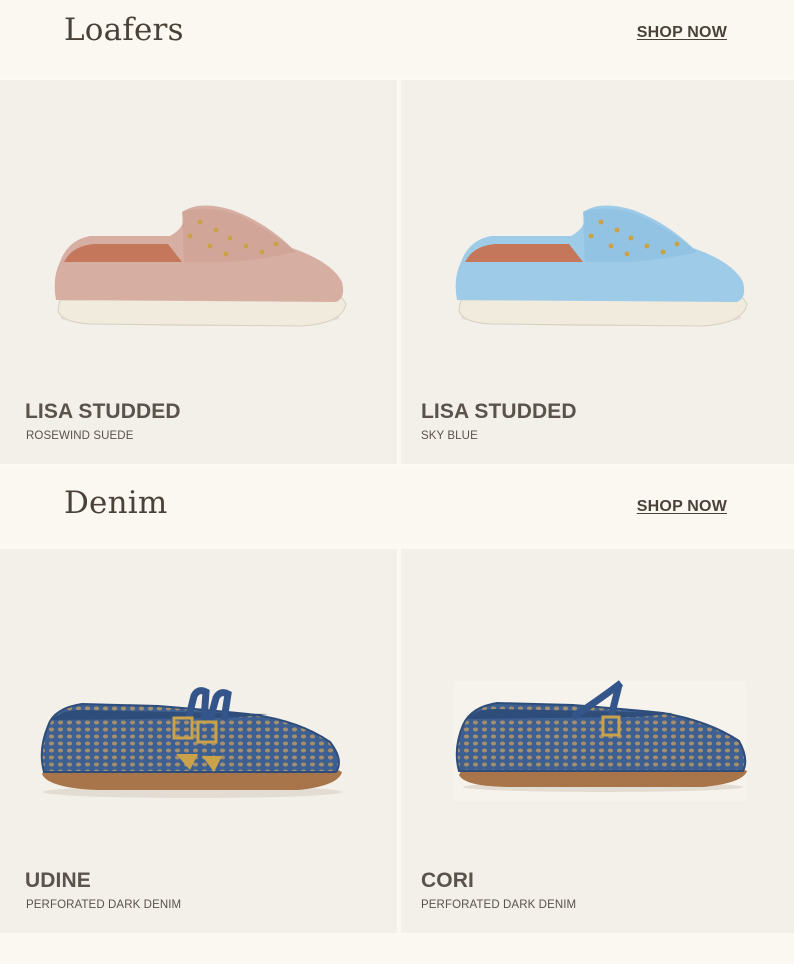  Describe the element at coordinates (116, 503) in the screenshot. I see `section-title: Denim` at that location.